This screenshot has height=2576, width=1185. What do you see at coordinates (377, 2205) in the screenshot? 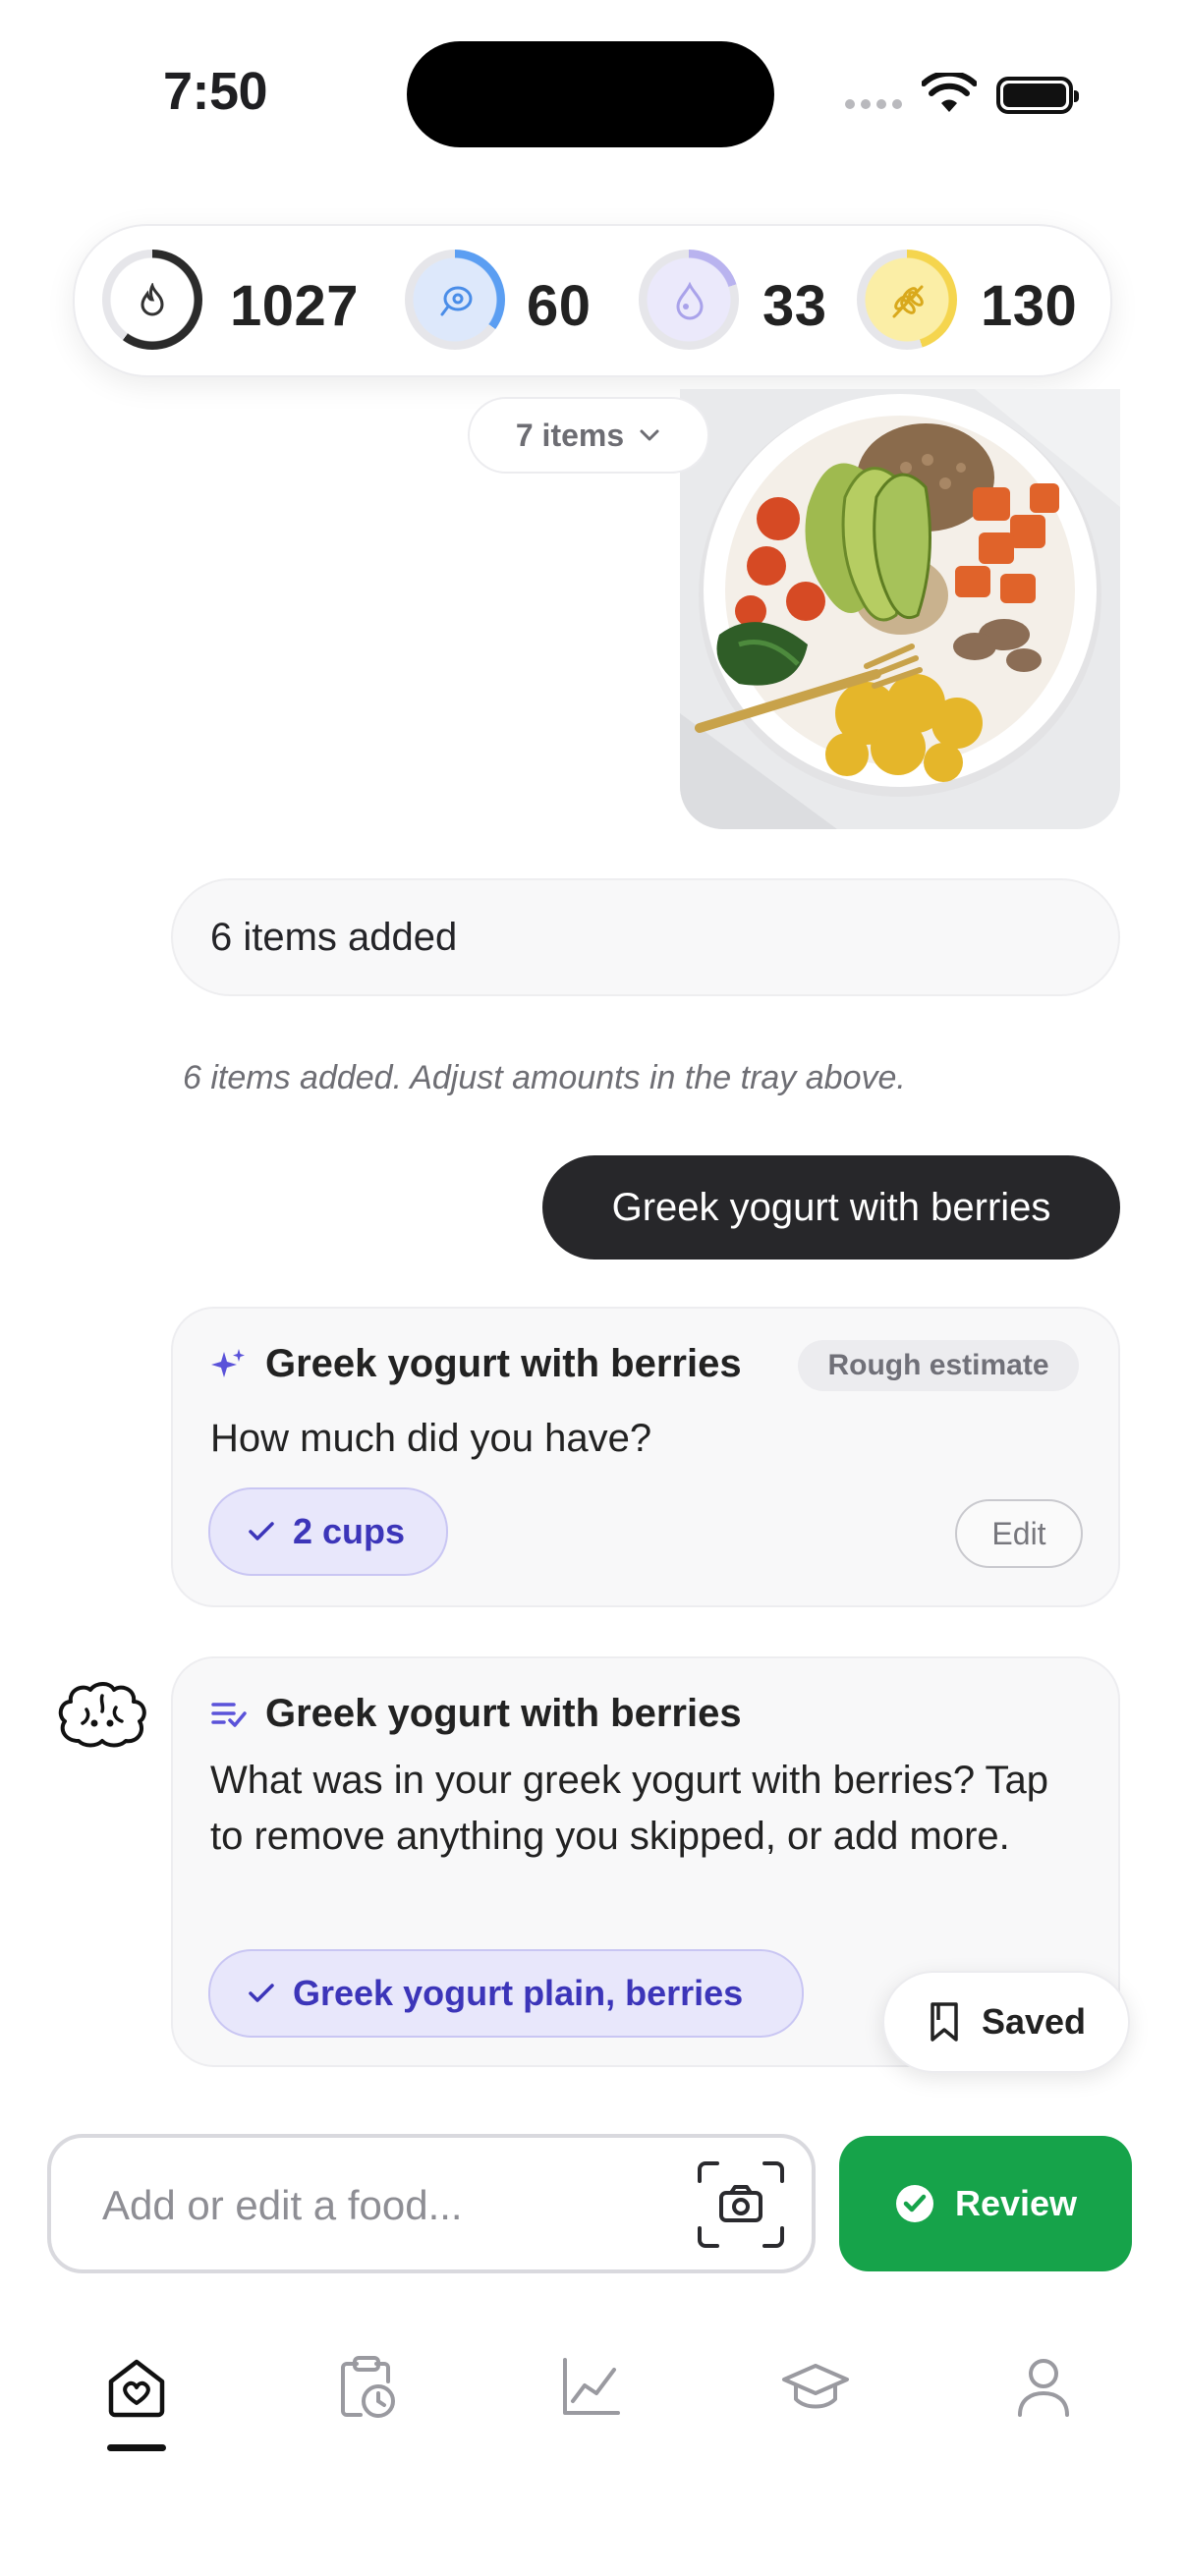
I see `food-input` at bounding box center [377, 2205].